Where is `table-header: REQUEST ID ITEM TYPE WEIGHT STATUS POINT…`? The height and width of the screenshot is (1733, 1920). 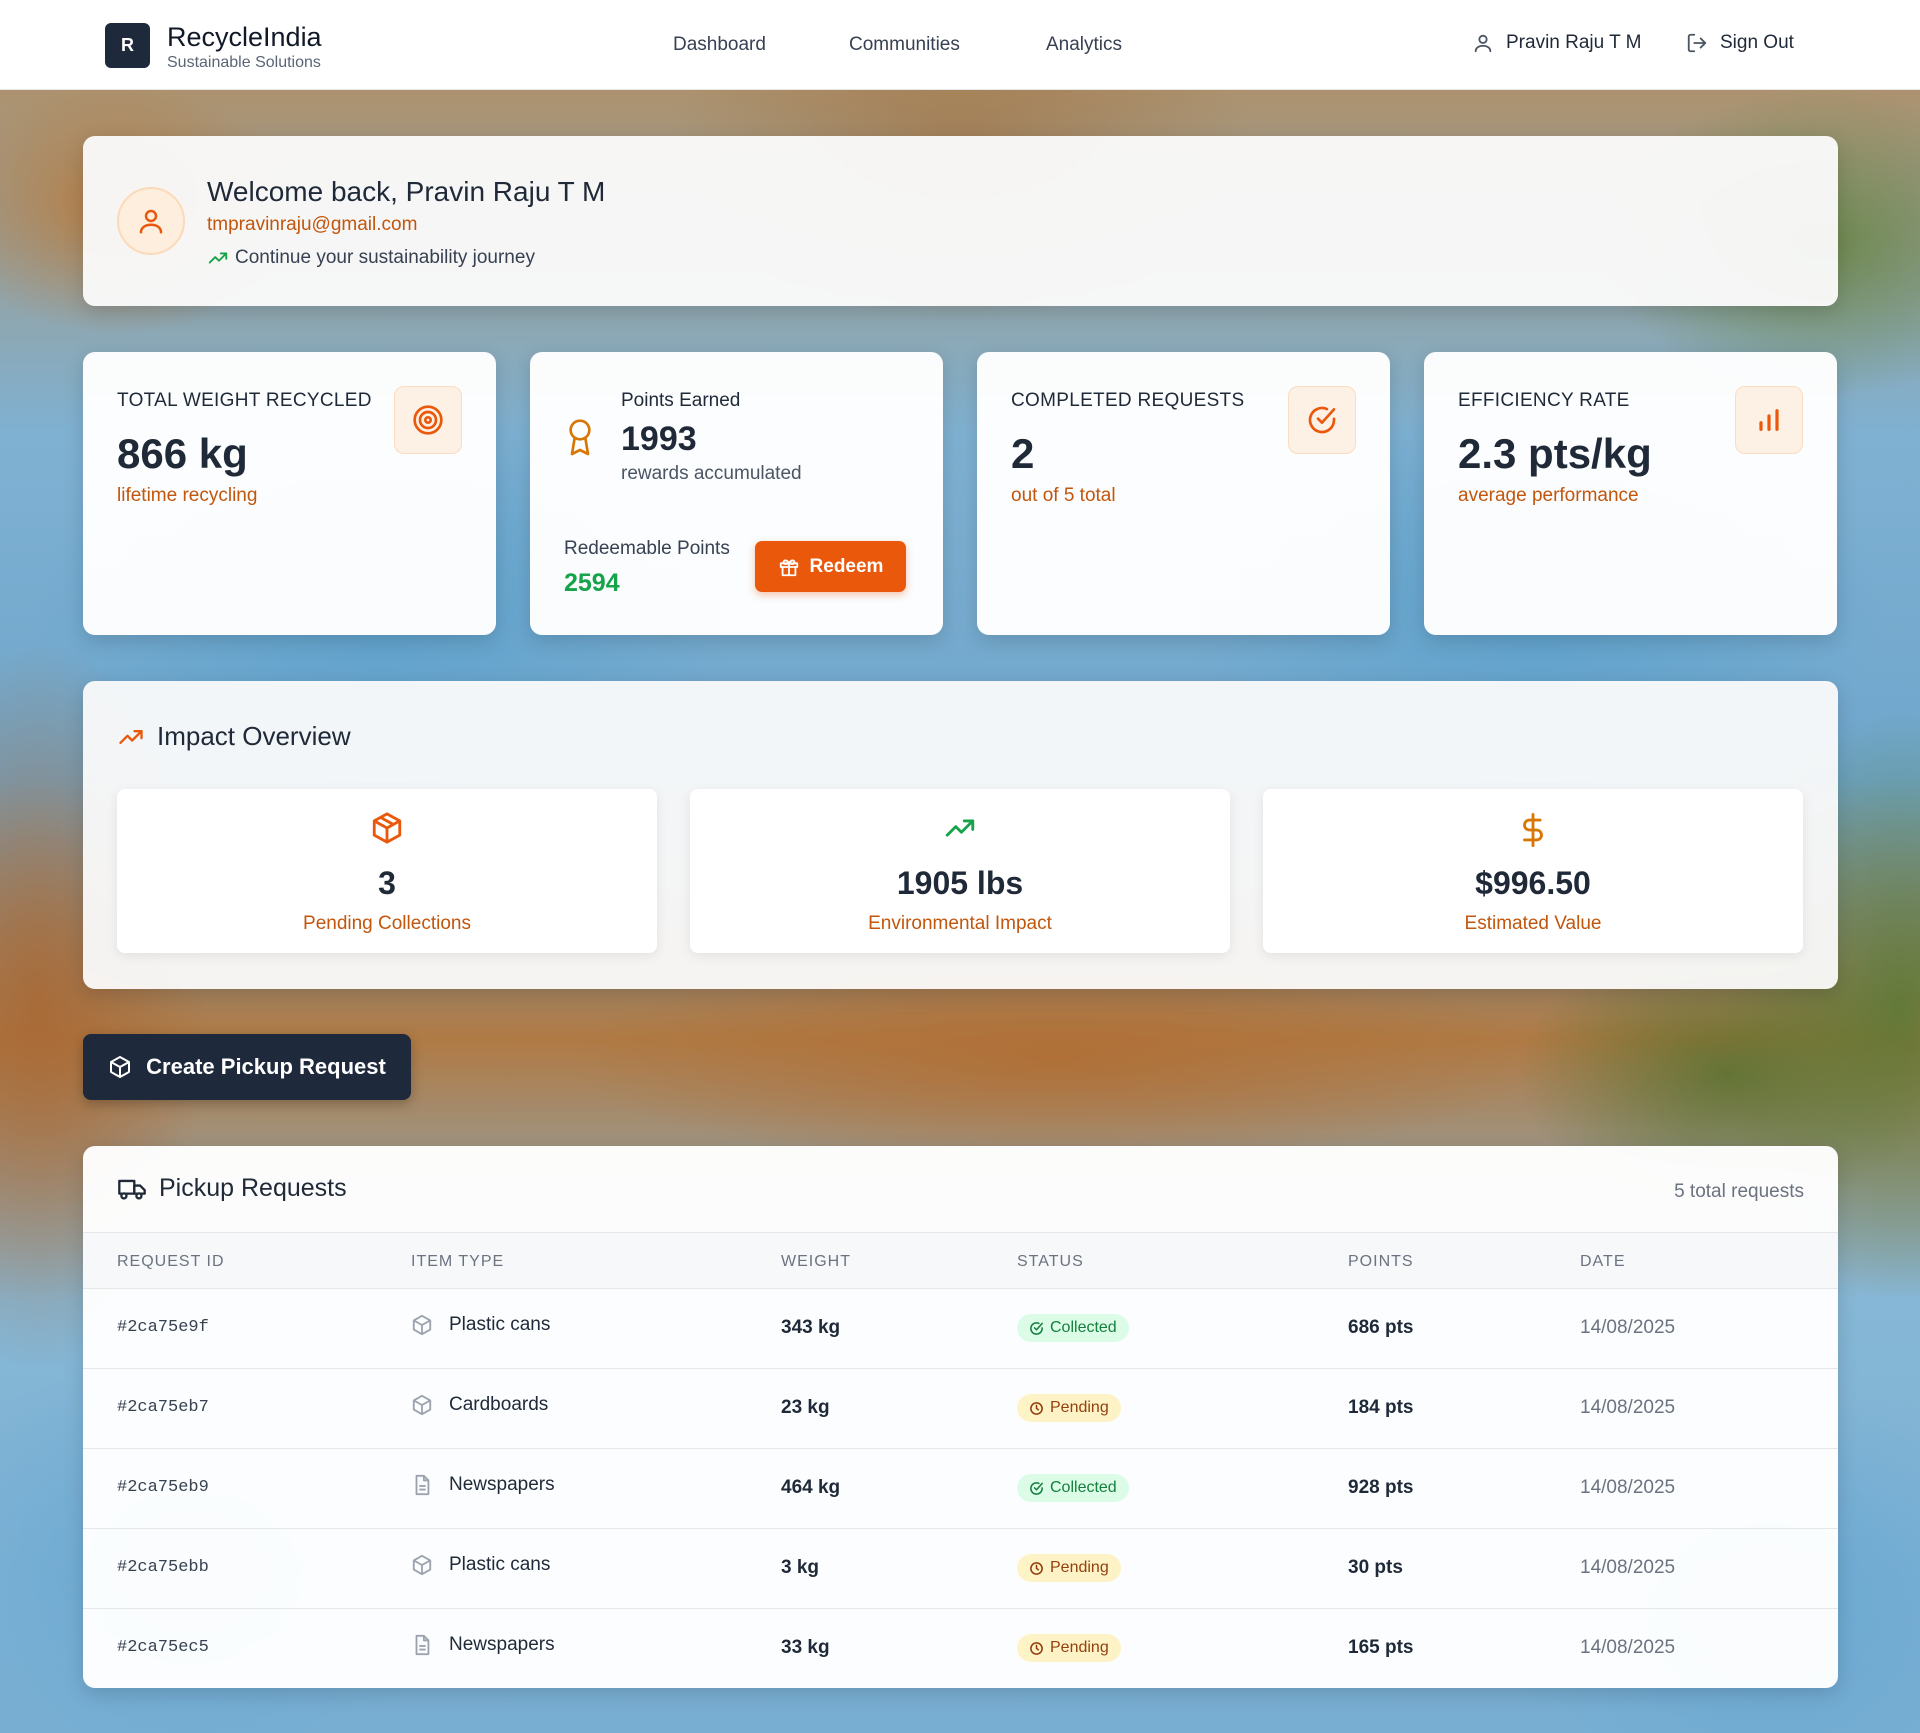
table-header: REQUEST ID ITEM TYPE WEIGHT STATUS POINT… is located at coordinates (960, 1260).